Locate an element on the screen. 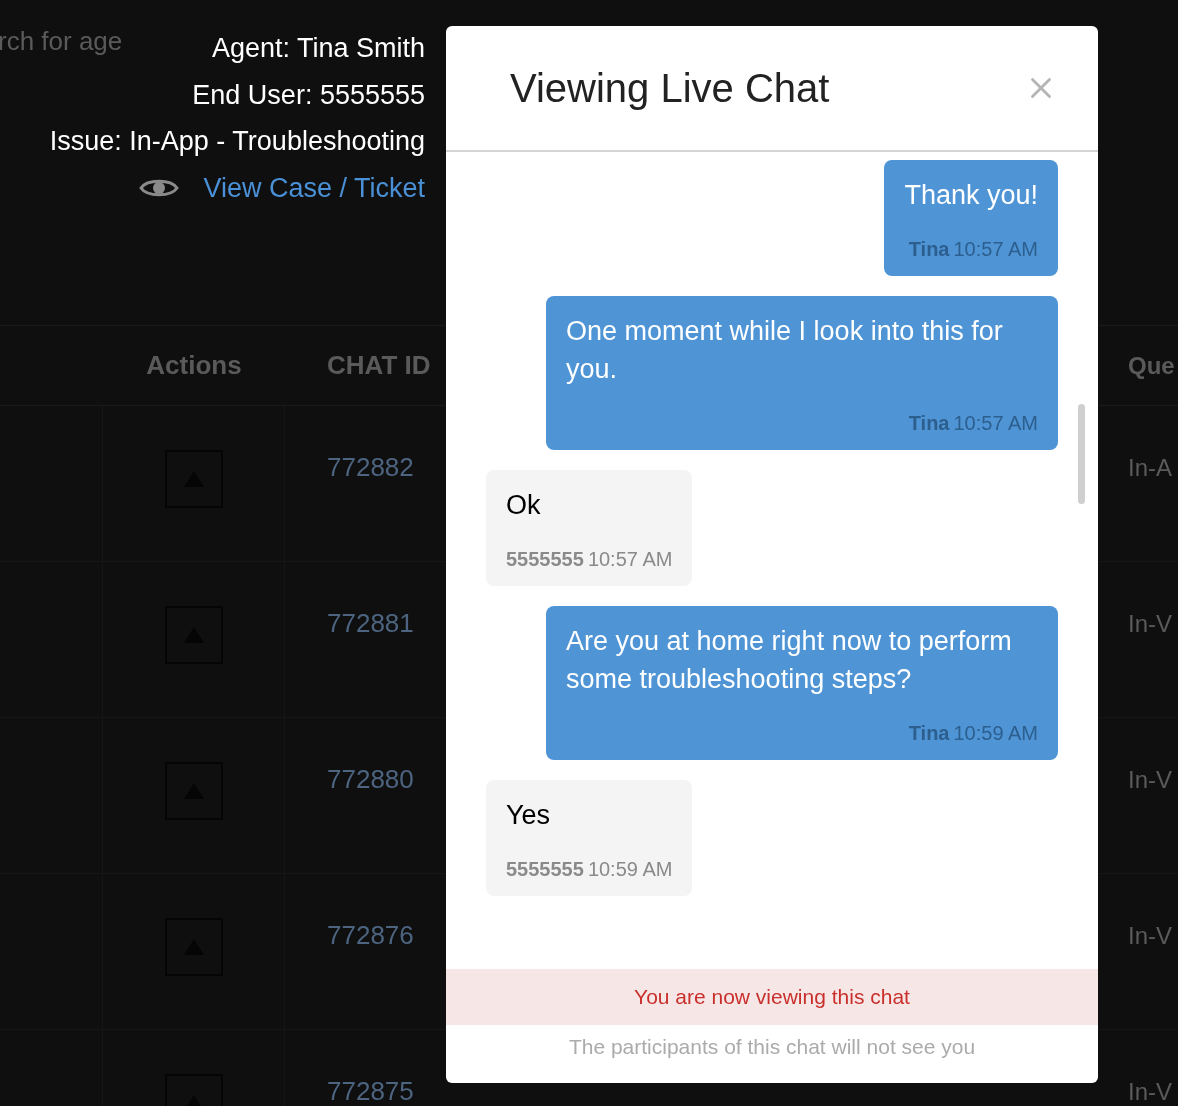 The width and height of the screenshot is (1178, 1106). chat-id: 772880 is located at coordinates (370, 779).